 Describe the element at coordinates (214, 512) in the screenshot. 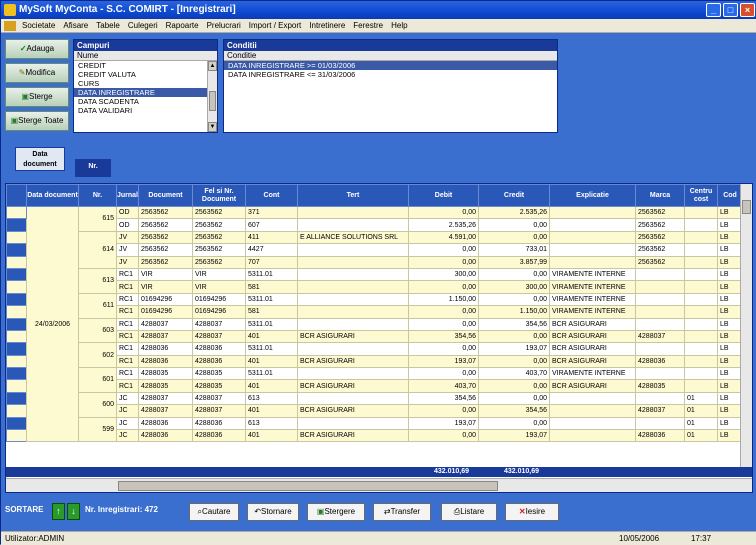

I see `cautare-button: ⌕Cautare` at that location.